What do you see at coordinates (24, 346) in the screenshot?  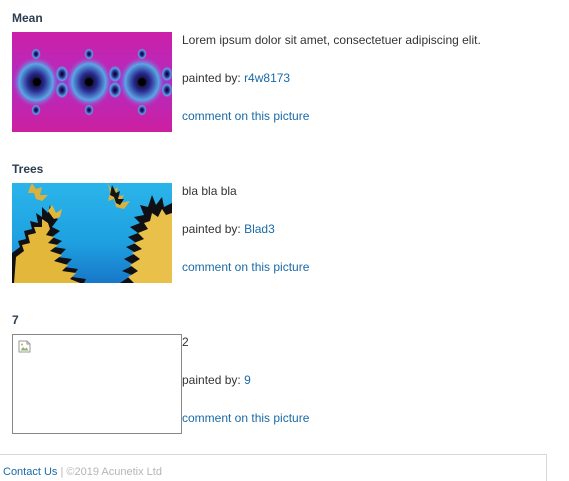 I see `broken-image-icon` at bounding box center [24, 346].